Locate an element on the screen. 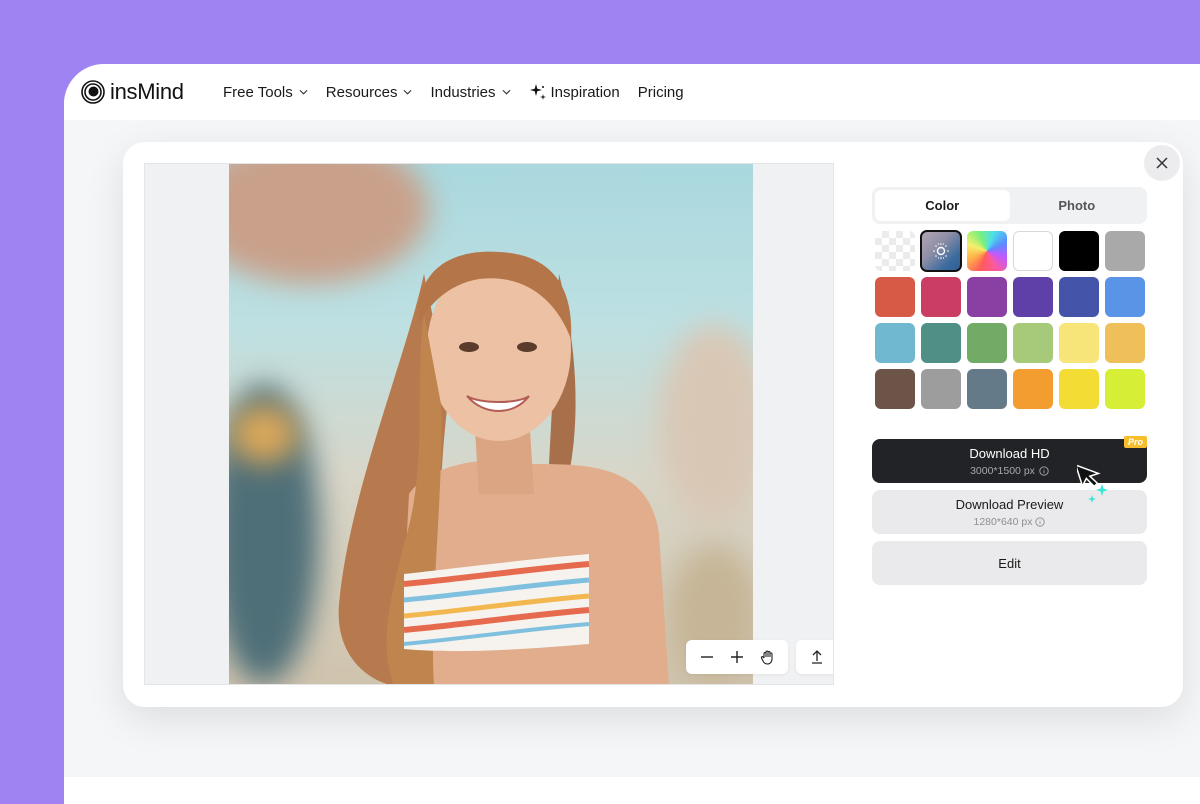 The height and width of the screenshot is (804, 1200). pro-badge: Pro is located at coordinates (1135, 442).